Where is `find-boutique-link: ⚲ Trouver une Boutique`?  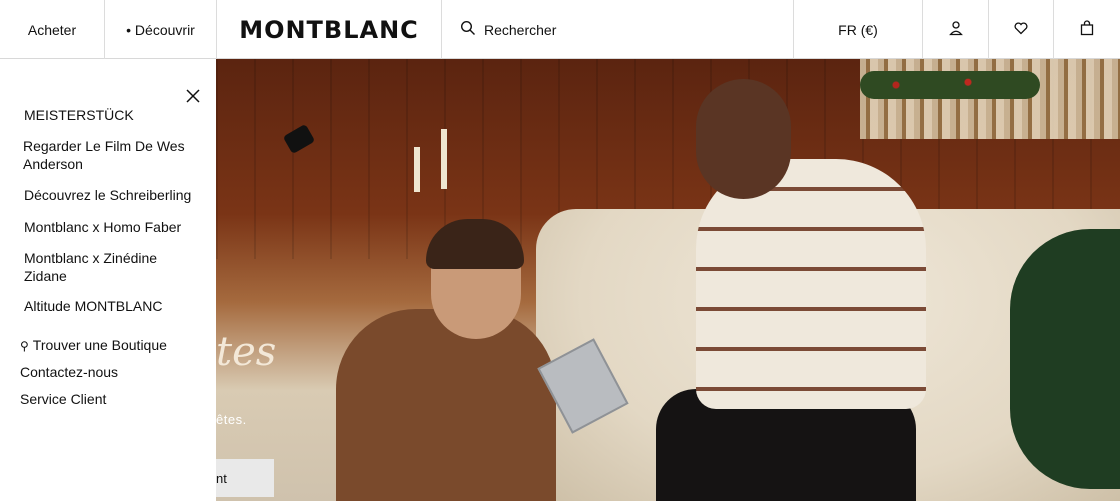 find-boutique-link: ⚲ Trouver une Boutique is located at coordinates (107, 345).